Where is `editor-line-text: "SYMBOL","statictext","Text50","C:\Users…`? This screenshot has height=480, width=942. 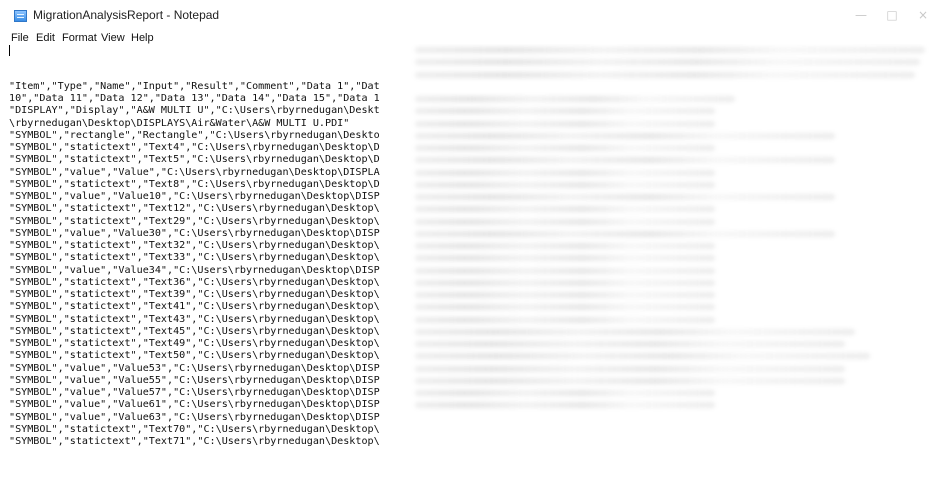 editor-line-text: "SYMBOL","statictext","Text50","C:\Users… is located at coordinates (194, 356).